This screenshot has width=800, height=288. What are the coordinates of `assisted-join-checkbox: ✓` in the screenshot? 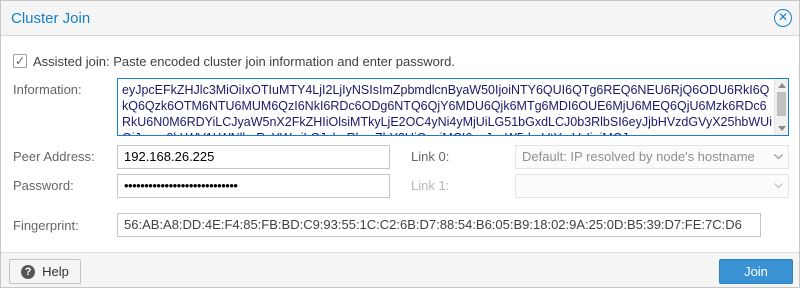 It's located at (20, 61).